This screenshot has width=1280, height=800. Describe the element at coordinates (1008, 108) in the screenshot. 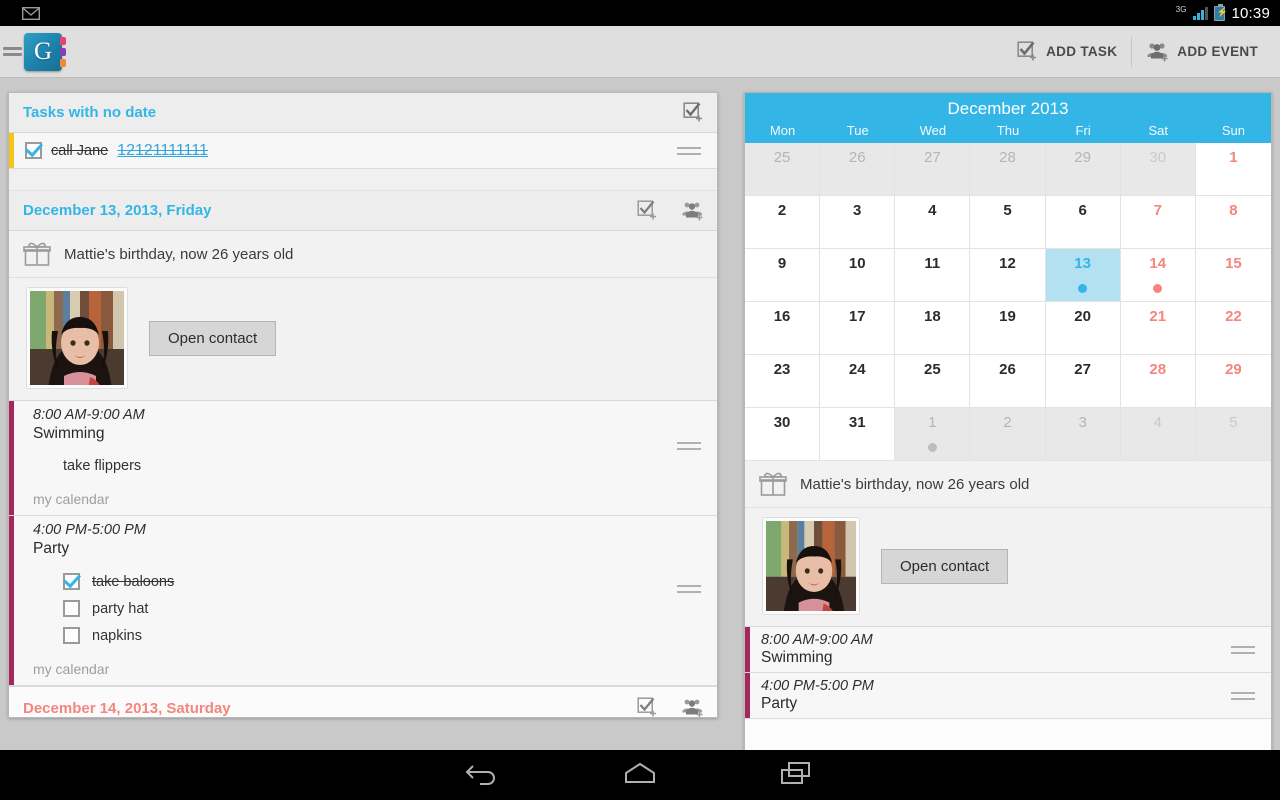

I see `calendar-month-title: December 2013` at that location.